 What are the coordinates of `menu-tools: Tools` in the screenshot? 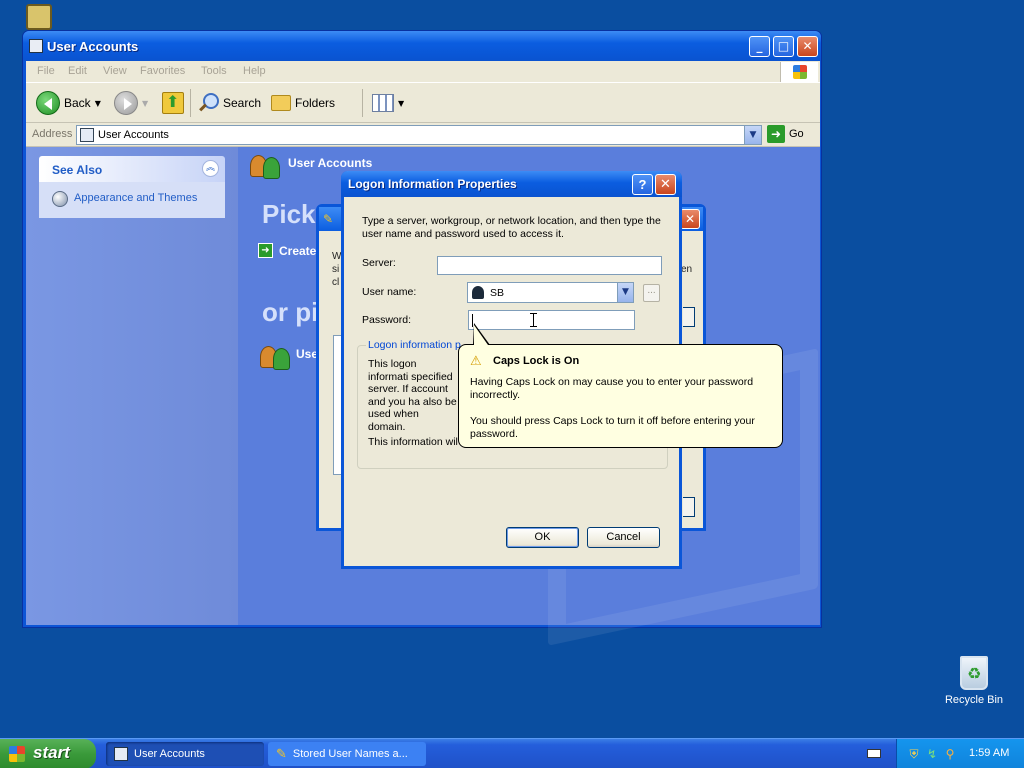 It's located at (214, 71).